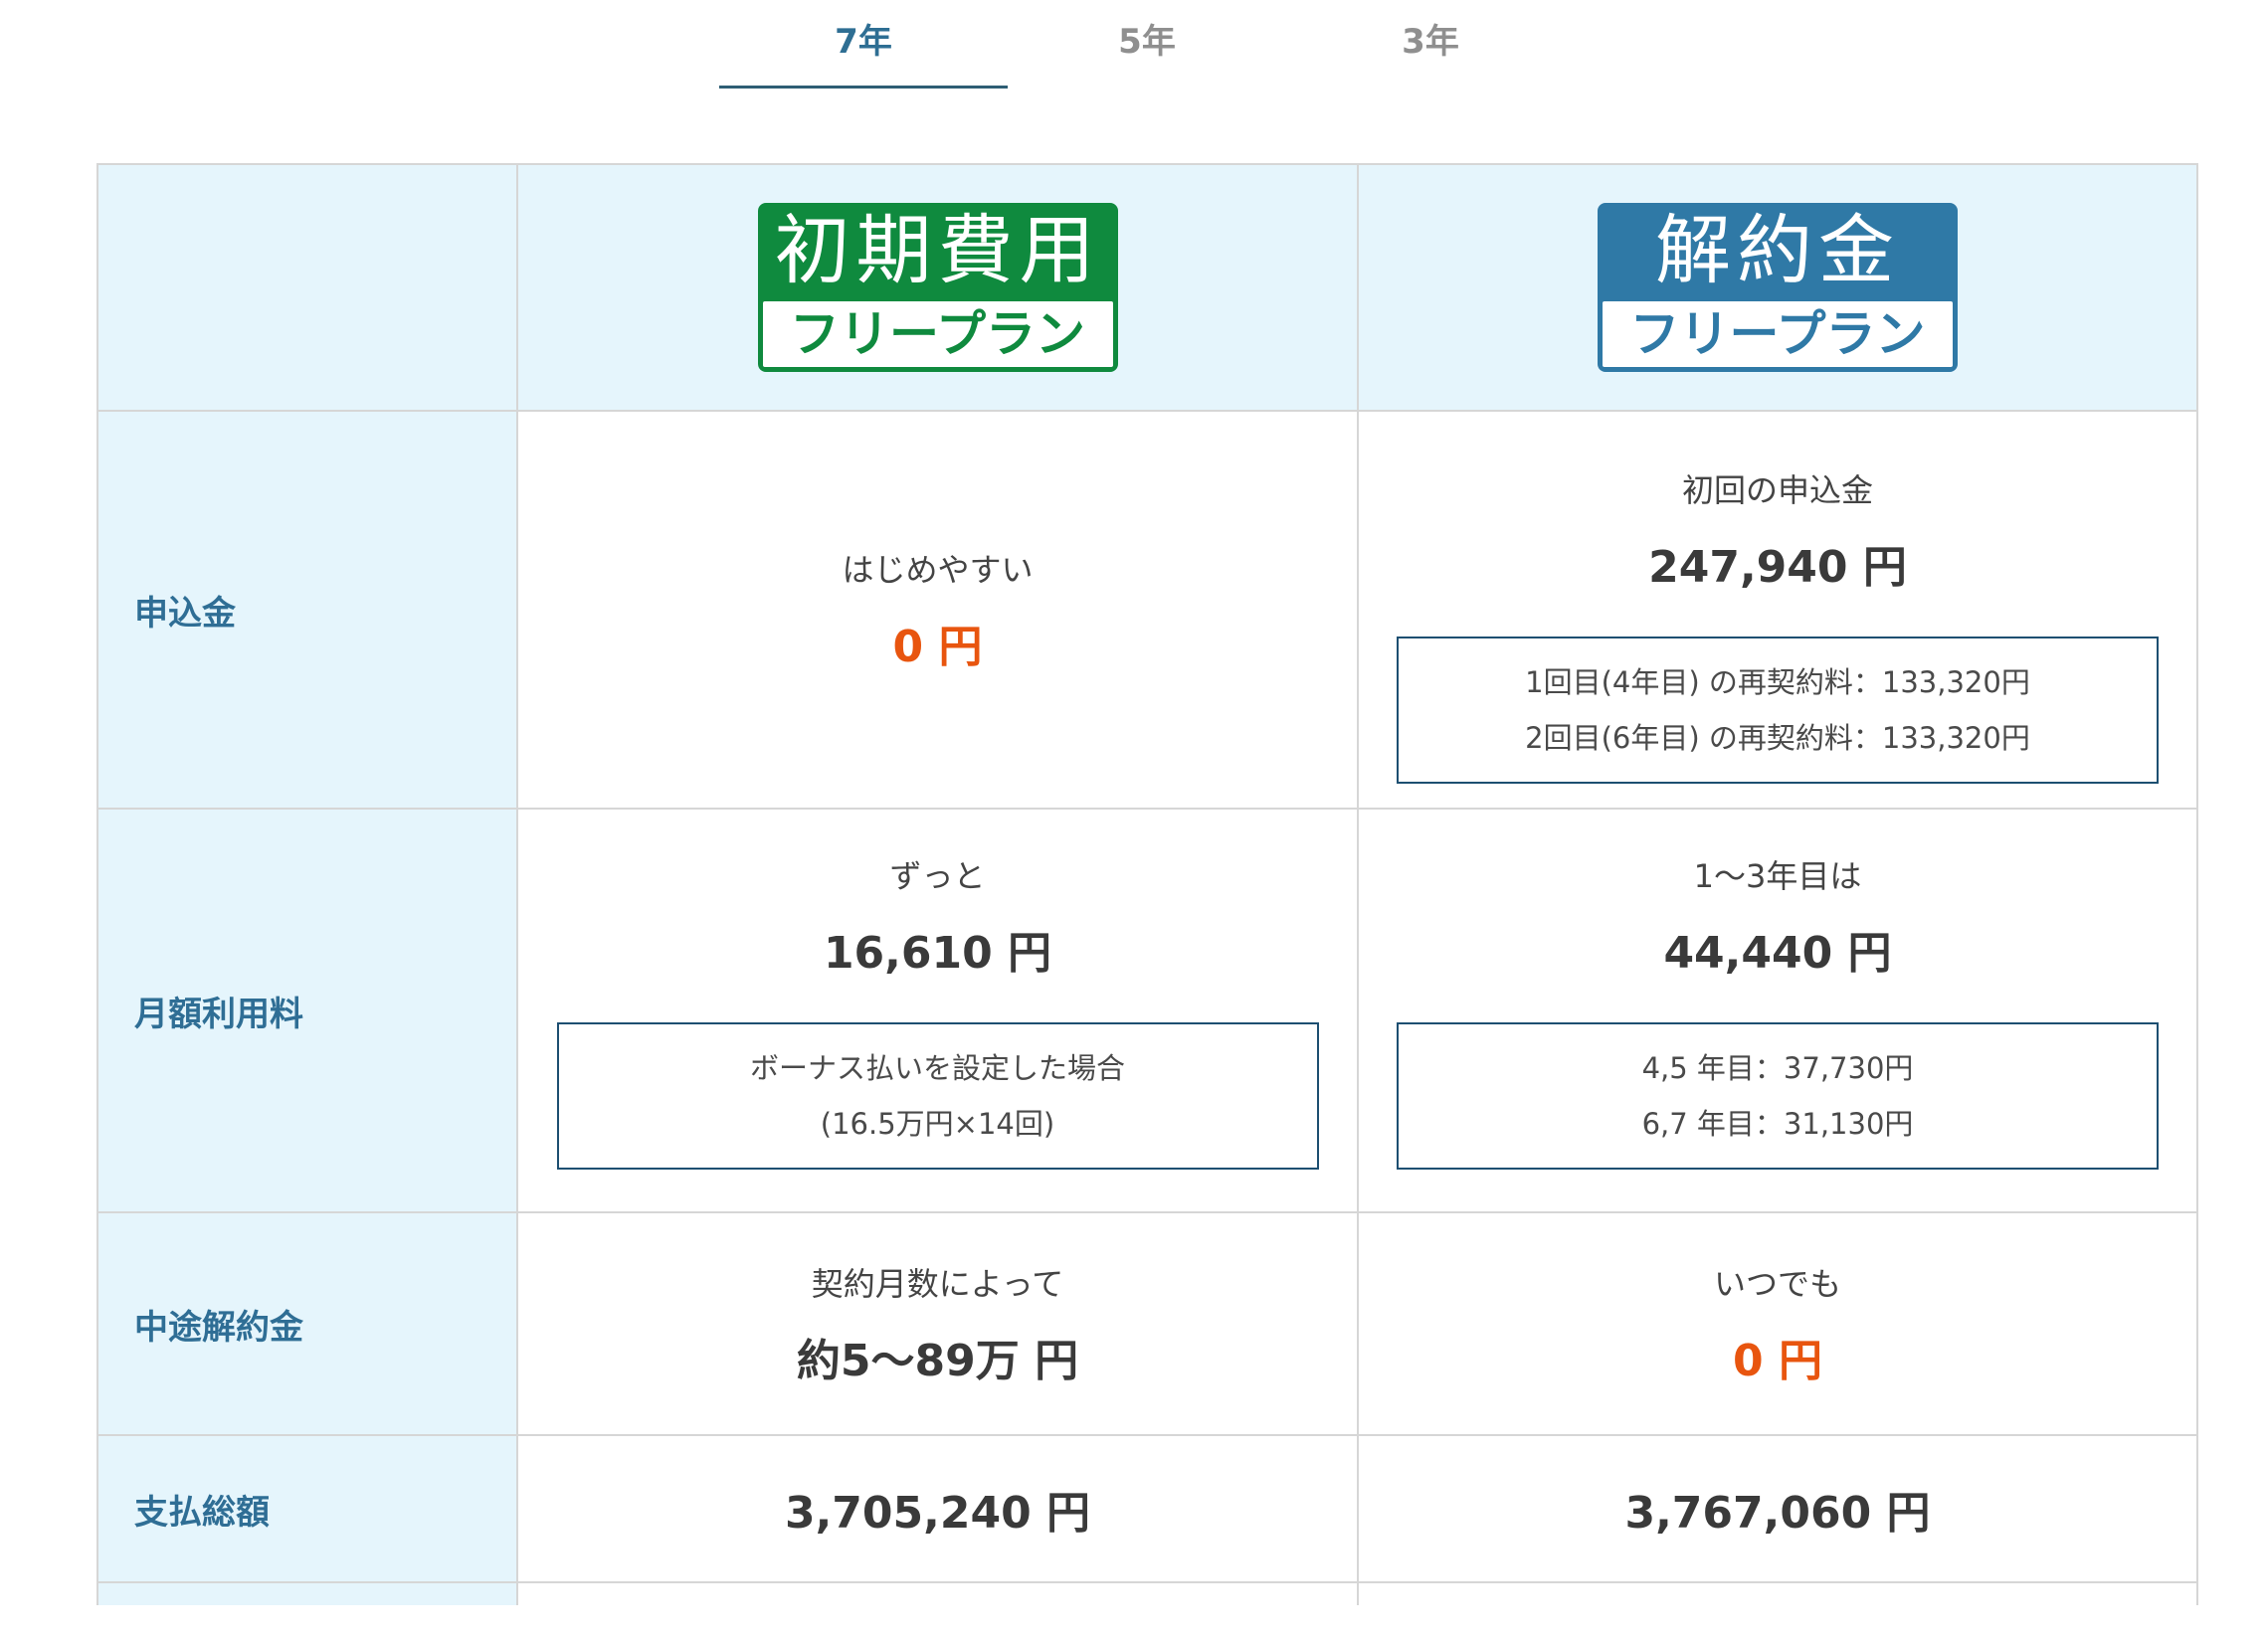  What do you see at coordinates (937, 1124) in the screenshot?
I see `note-line: (16.5万円×14回)` at bounding box center [937, 1124].